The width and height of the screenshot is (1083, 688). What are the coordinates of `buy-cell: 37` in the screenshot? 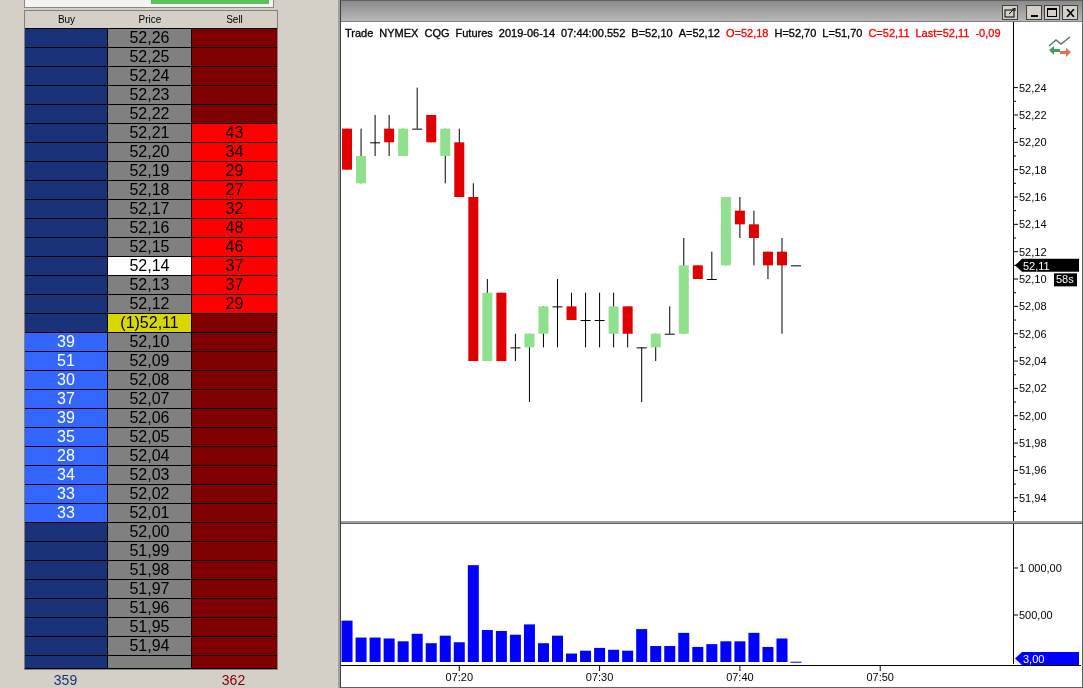 It's located at (66, 399).